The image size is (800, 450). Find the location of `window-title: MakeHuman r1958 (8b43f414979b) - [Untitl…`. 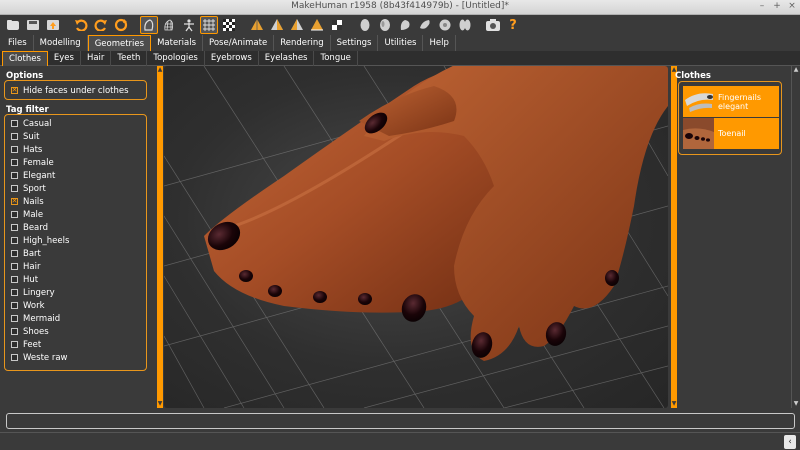

window-title: MakeHuman r1958 (8b43f414979b) - [Untitl… is located at coordinates (400, 6).